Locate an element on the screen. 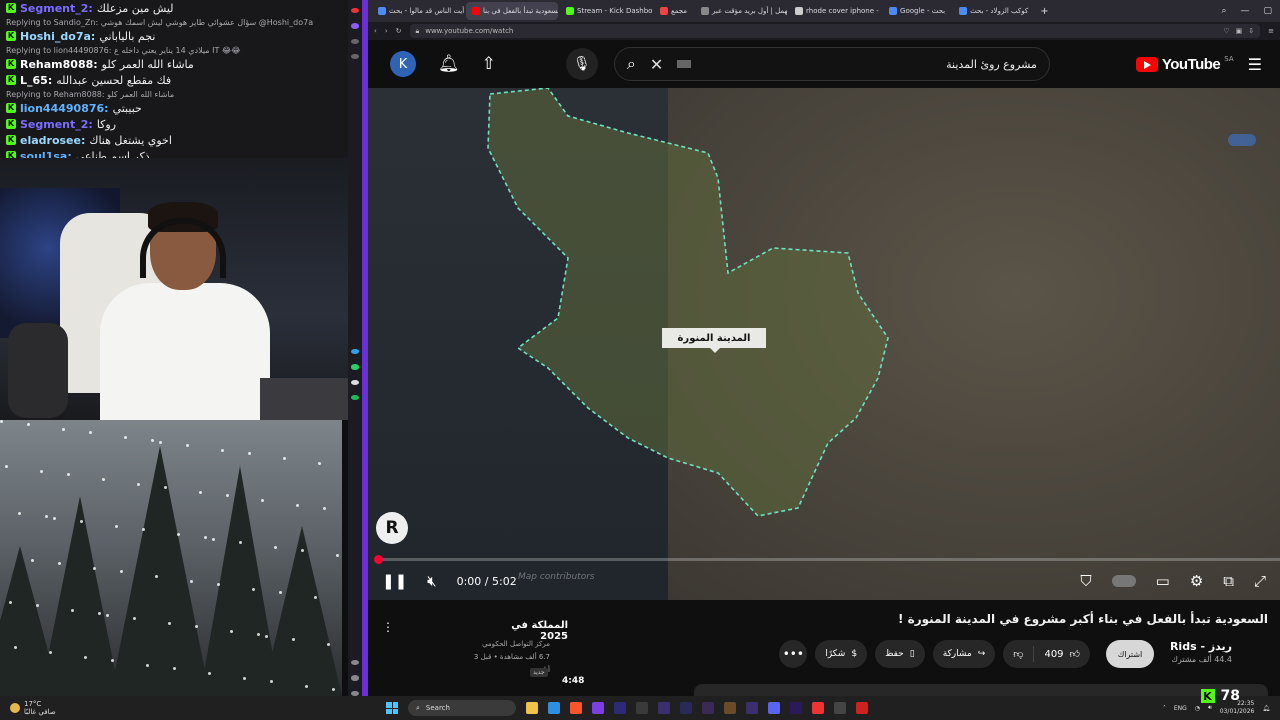  voice-search-icon: 🎙︎ is located at coordinates (581, 64).